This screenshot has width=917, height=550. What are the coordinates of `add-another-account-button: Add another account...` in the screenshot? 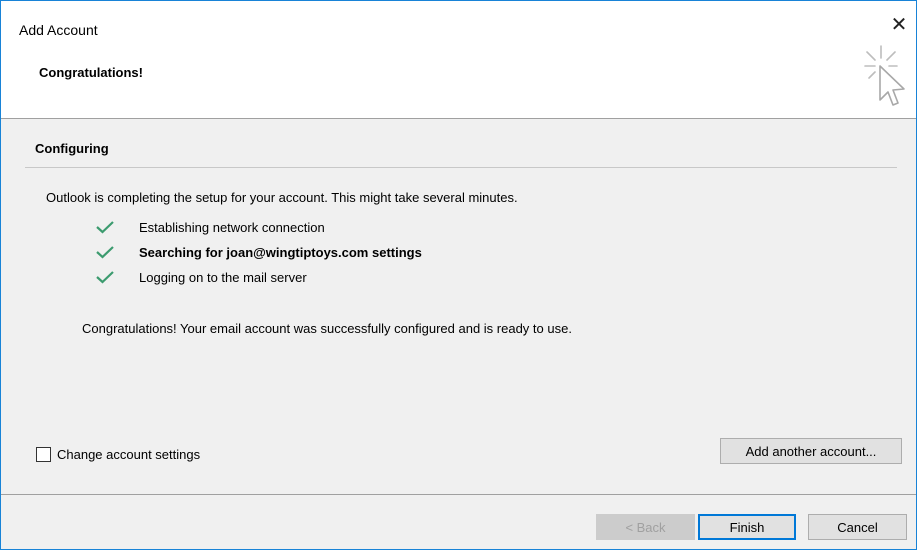 It's located at (811, 451).